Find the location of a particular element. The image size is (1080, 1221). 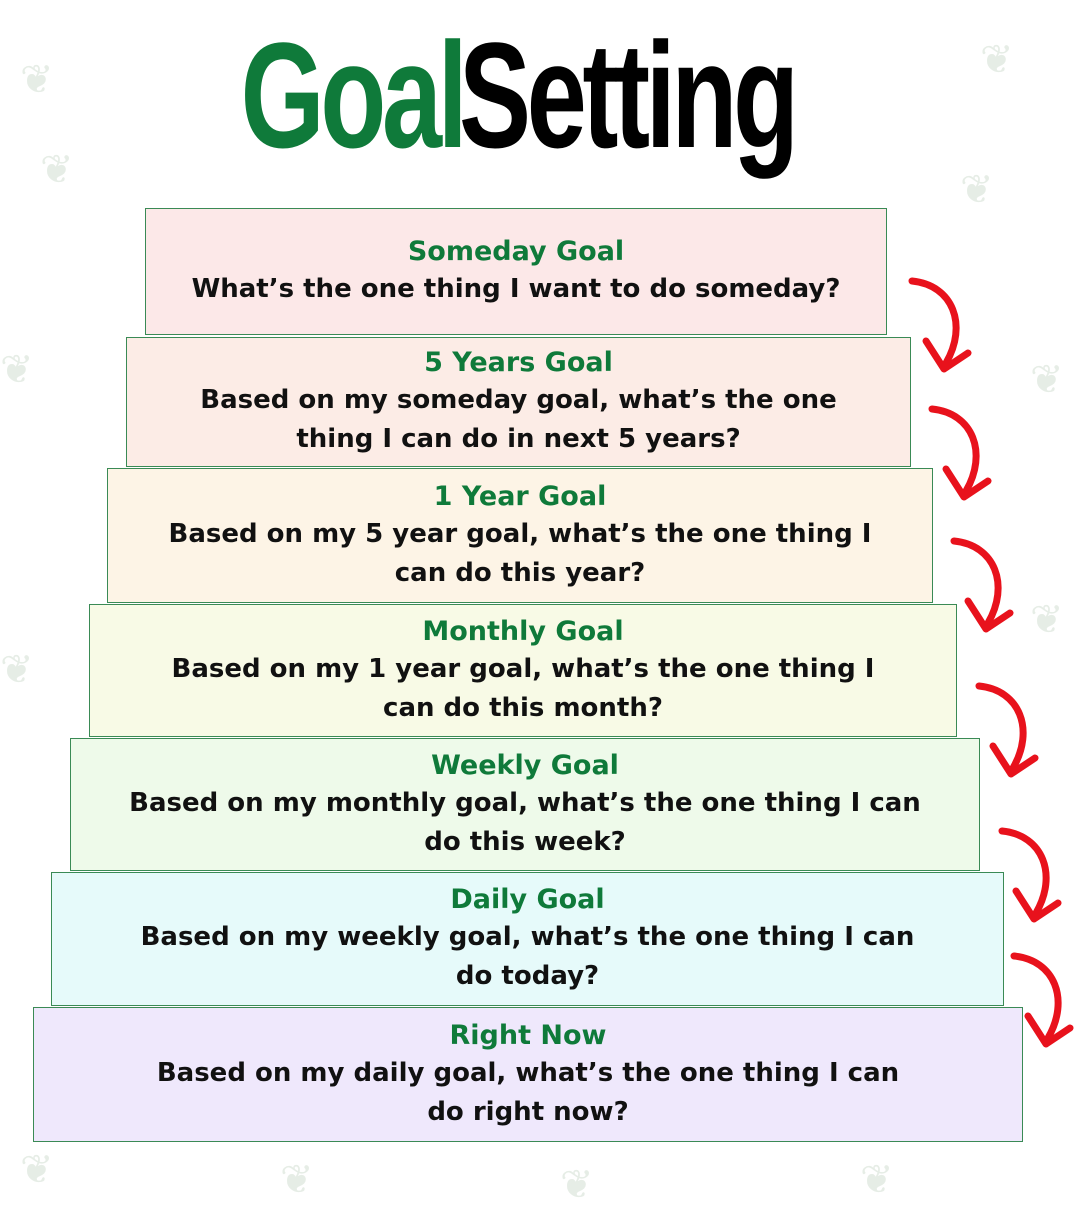

step-title: 5 Years Goal is located at coordinates (518, 362).